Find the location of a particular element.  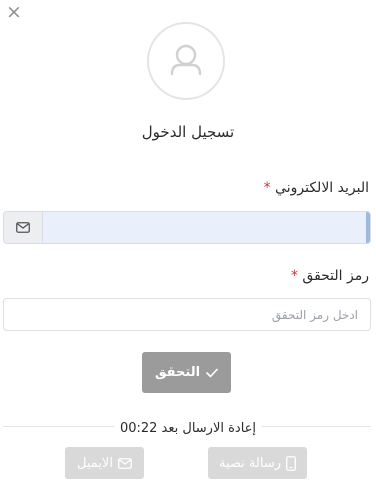

user-avatar-icon is located at coordinates (186, 61).